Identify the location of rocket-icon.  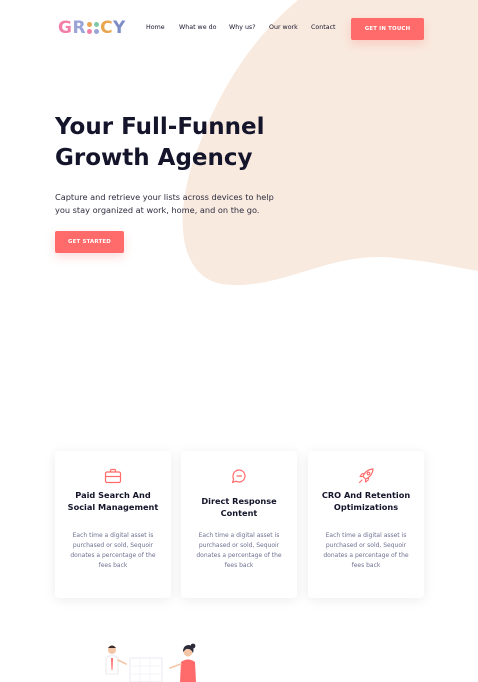
(366, 476).